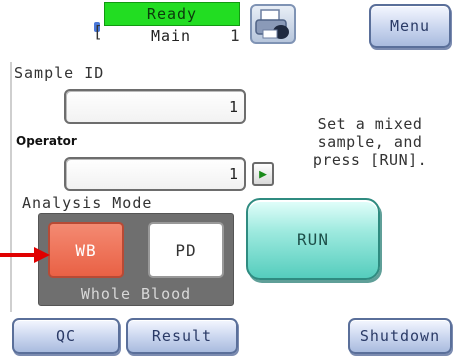 The width and height of the screenshot is (456, 356). I want to click on run-button: RUN, so click(313, 239).